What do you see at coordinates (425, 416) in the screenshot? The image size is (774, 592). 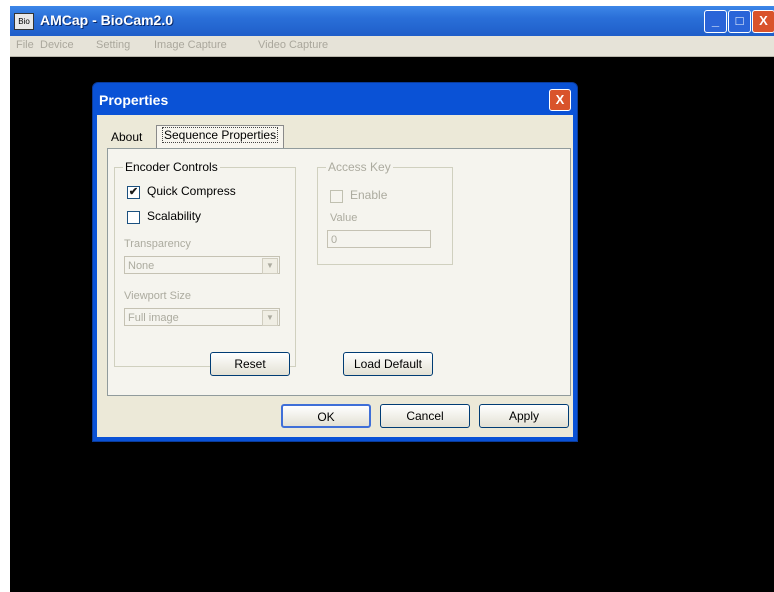 I see `cancel-button: Cancel` at bounding box center [425, 416].